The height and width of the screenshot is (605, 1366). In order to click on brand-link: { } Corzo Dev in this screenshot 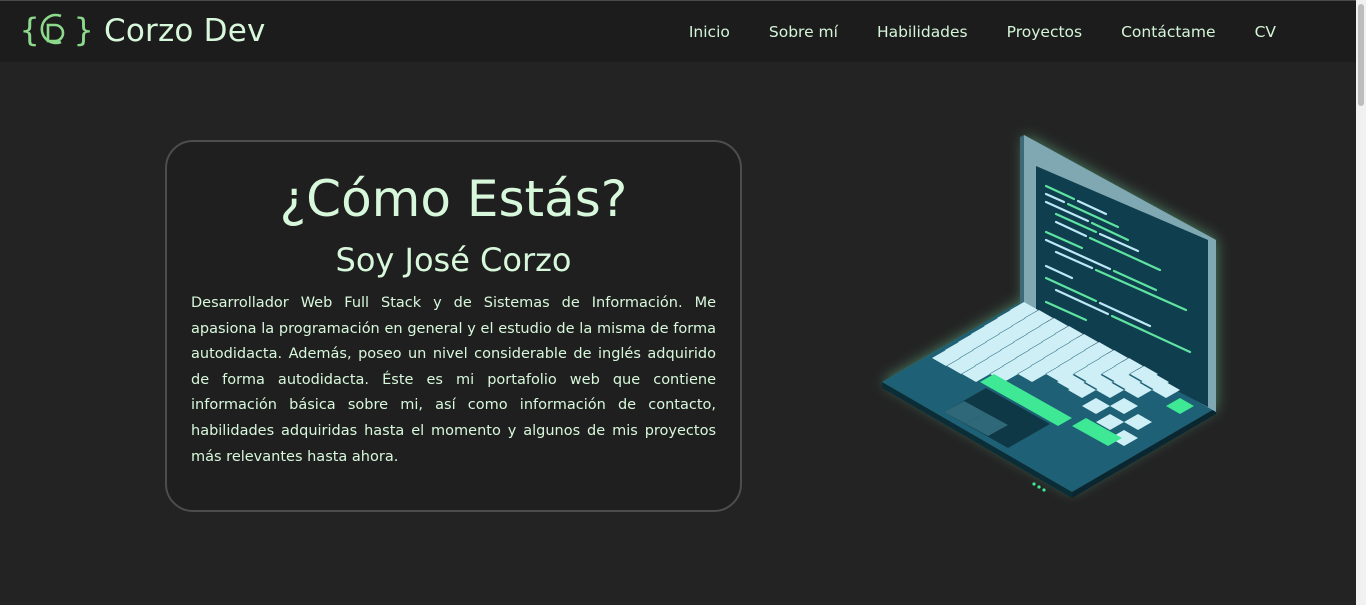, I will do `click(143, 31)`.